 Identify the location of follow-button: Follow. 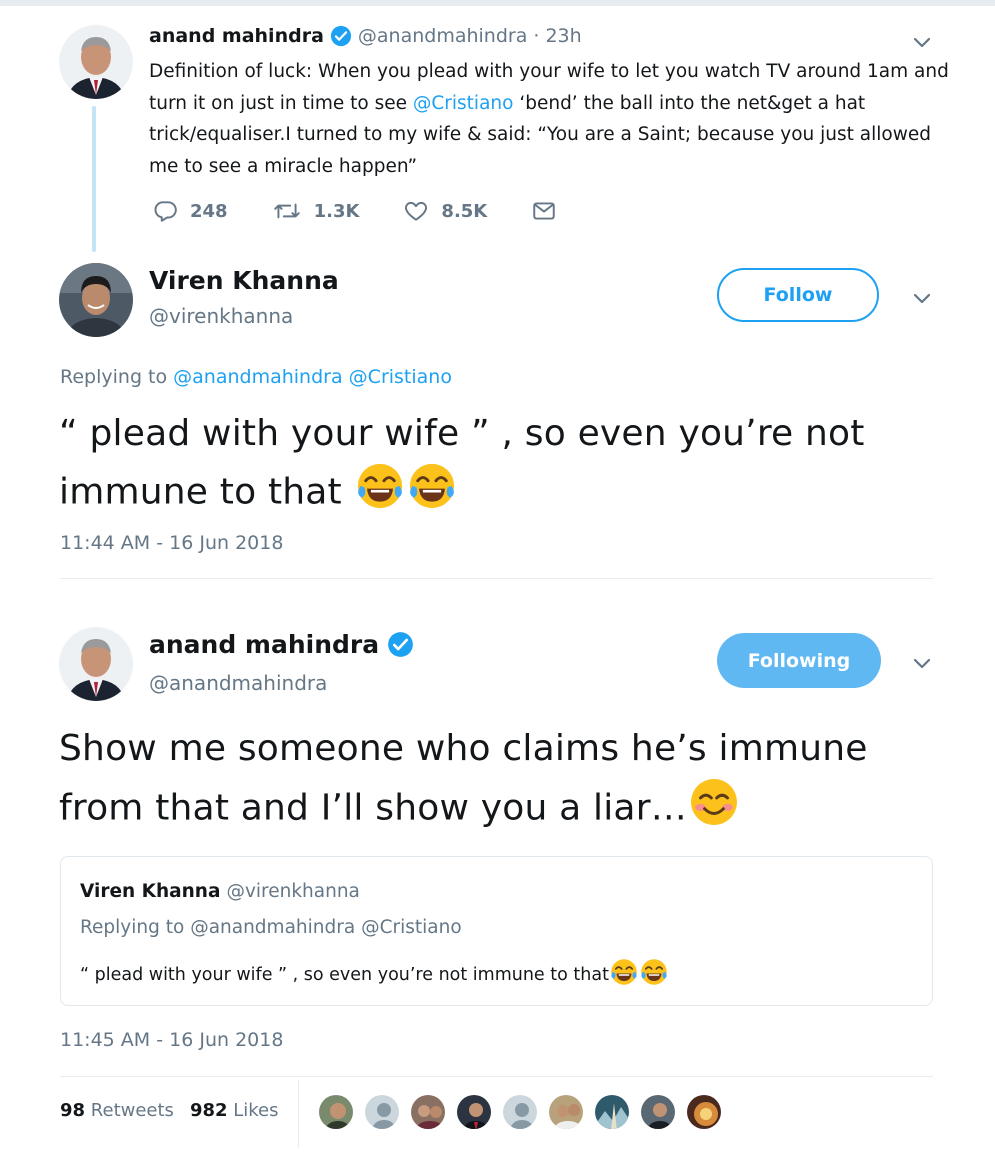
(798, 295).